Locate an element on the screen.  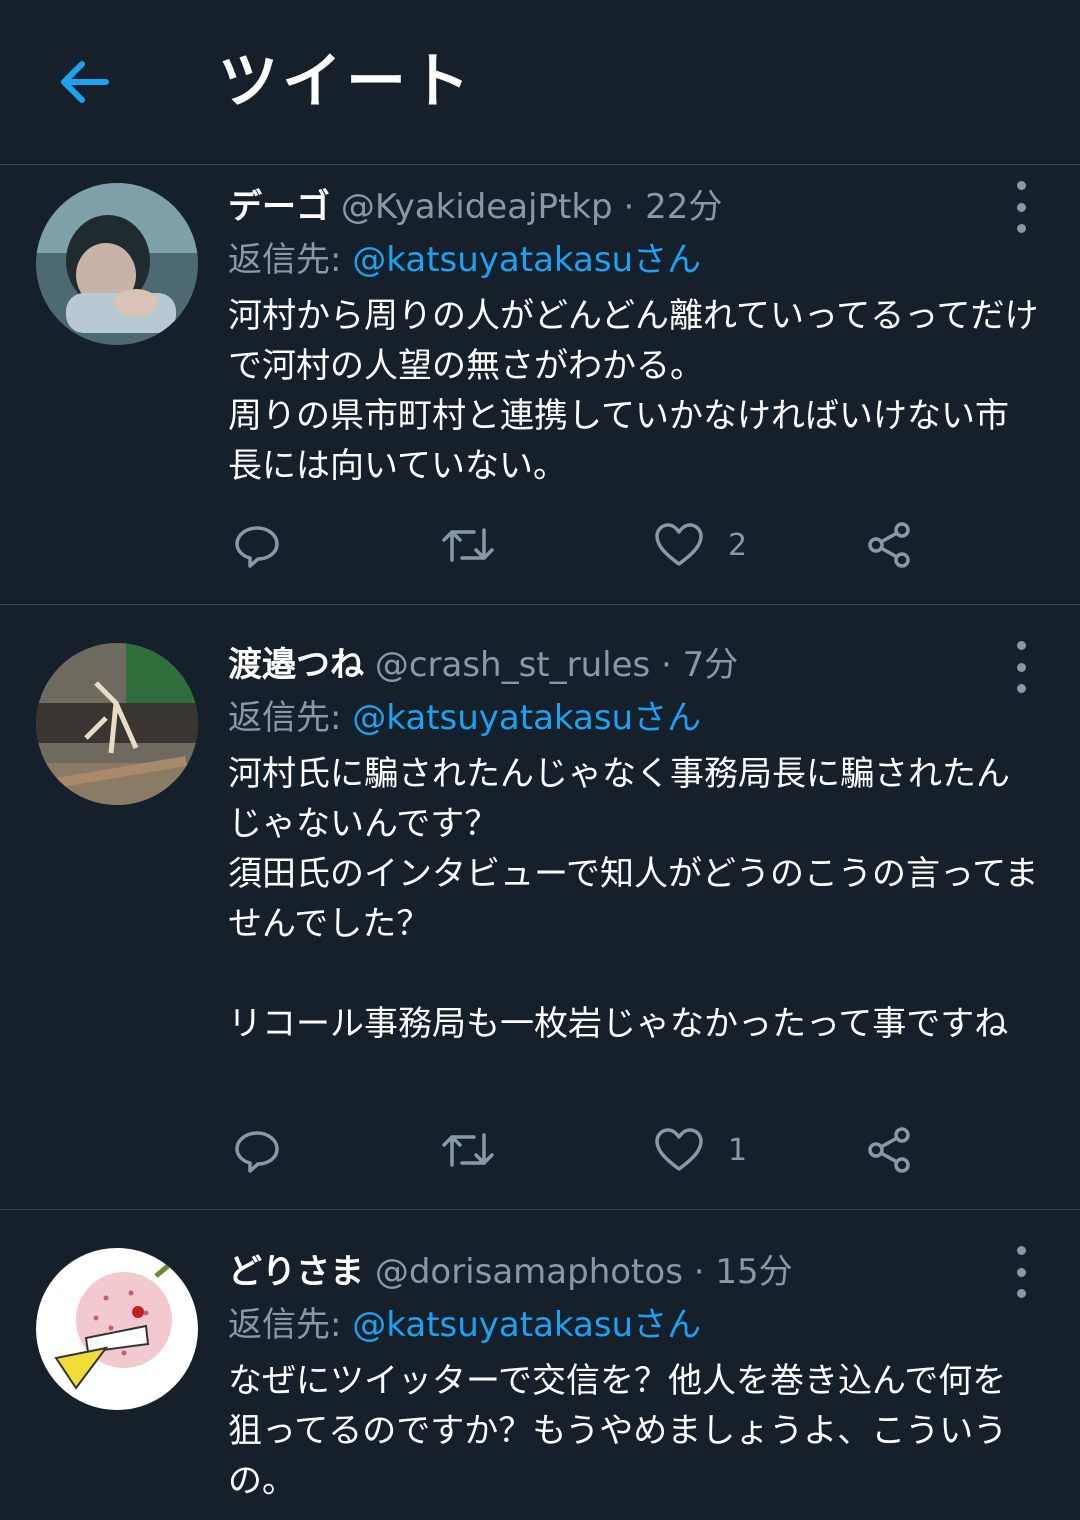
tweet-actions: 1 is located at coordinates (588, 1150).